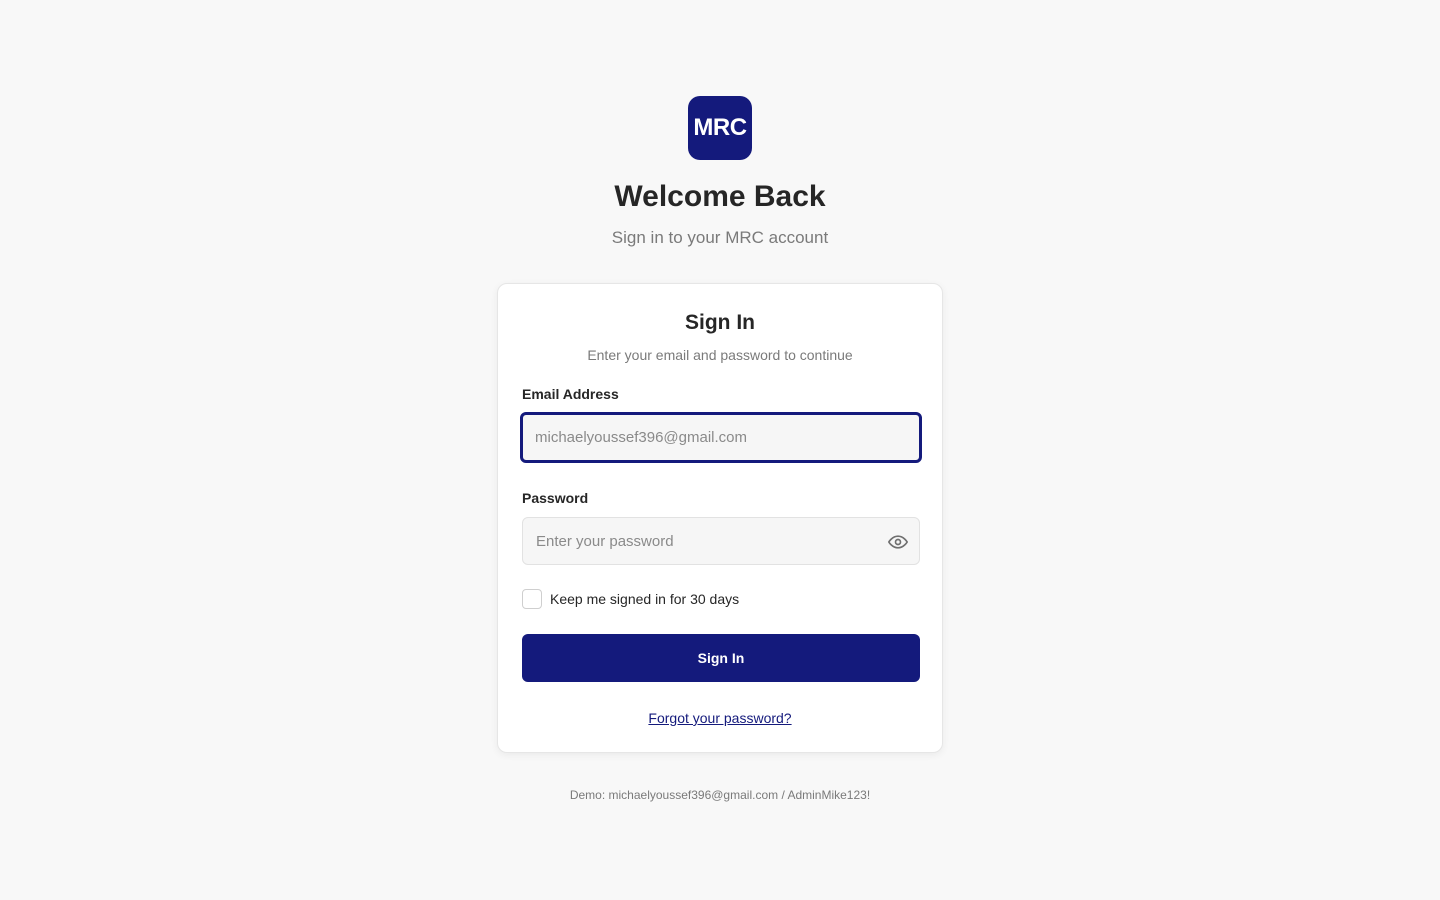  Describe the element at coordinates (644, 599) in the screenshot. I see `remember-me-label: Keep me signed in for 30 days` at that location.